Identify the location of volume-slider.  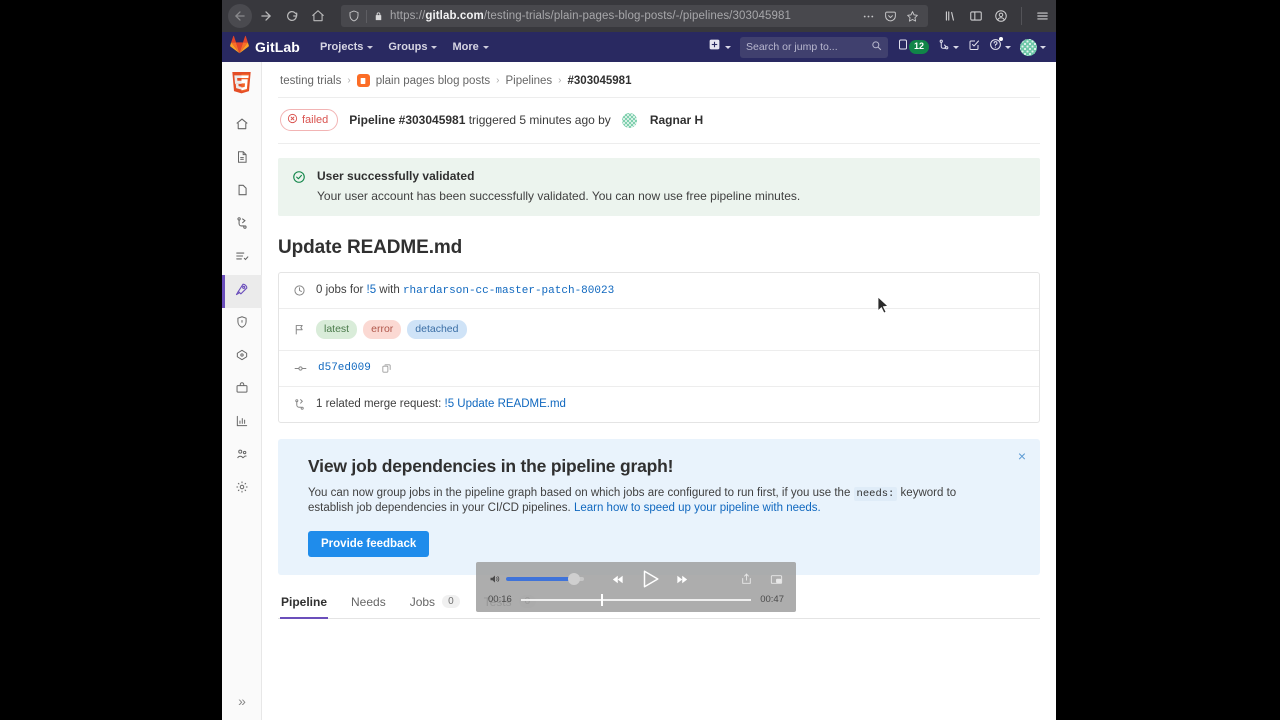
(545, 579).